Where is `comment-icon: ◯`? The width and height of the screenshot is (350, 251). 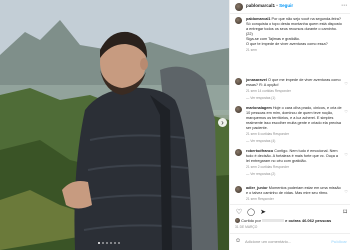 comment-icon: ◯ is located at coordinates (251, 212).